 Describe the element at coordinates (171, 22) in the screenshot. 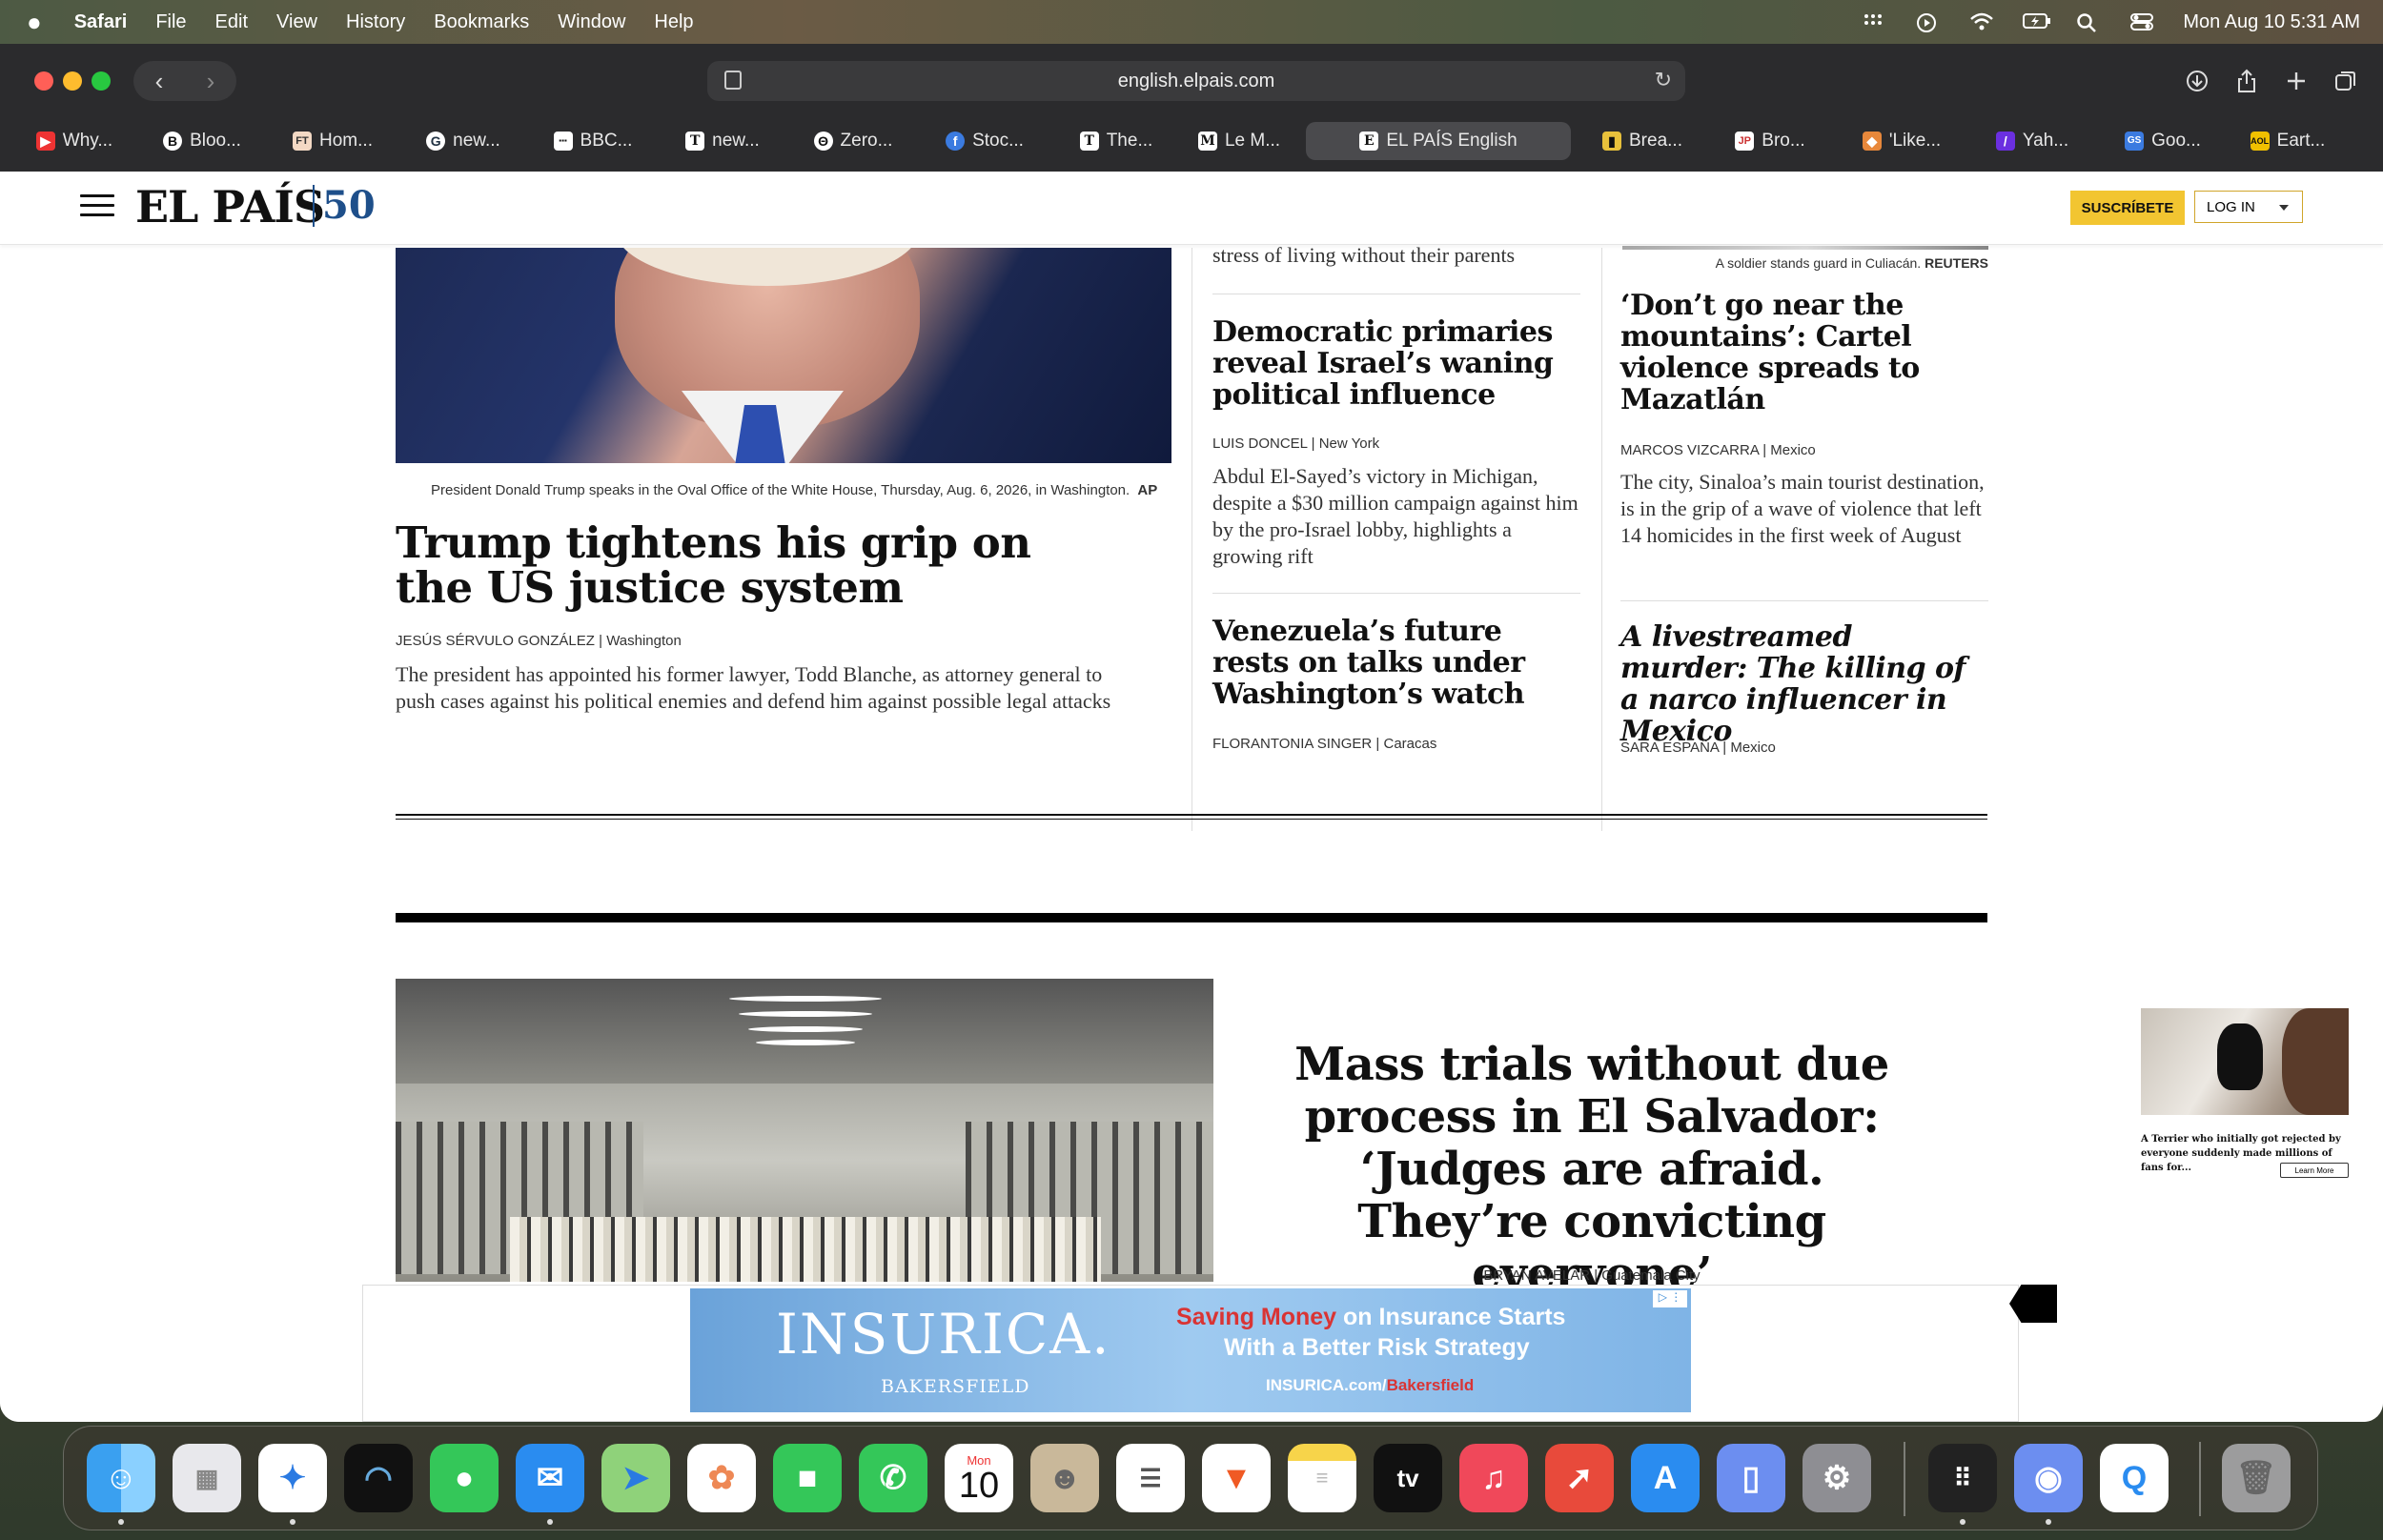

I see `menu-file: File` at that location.